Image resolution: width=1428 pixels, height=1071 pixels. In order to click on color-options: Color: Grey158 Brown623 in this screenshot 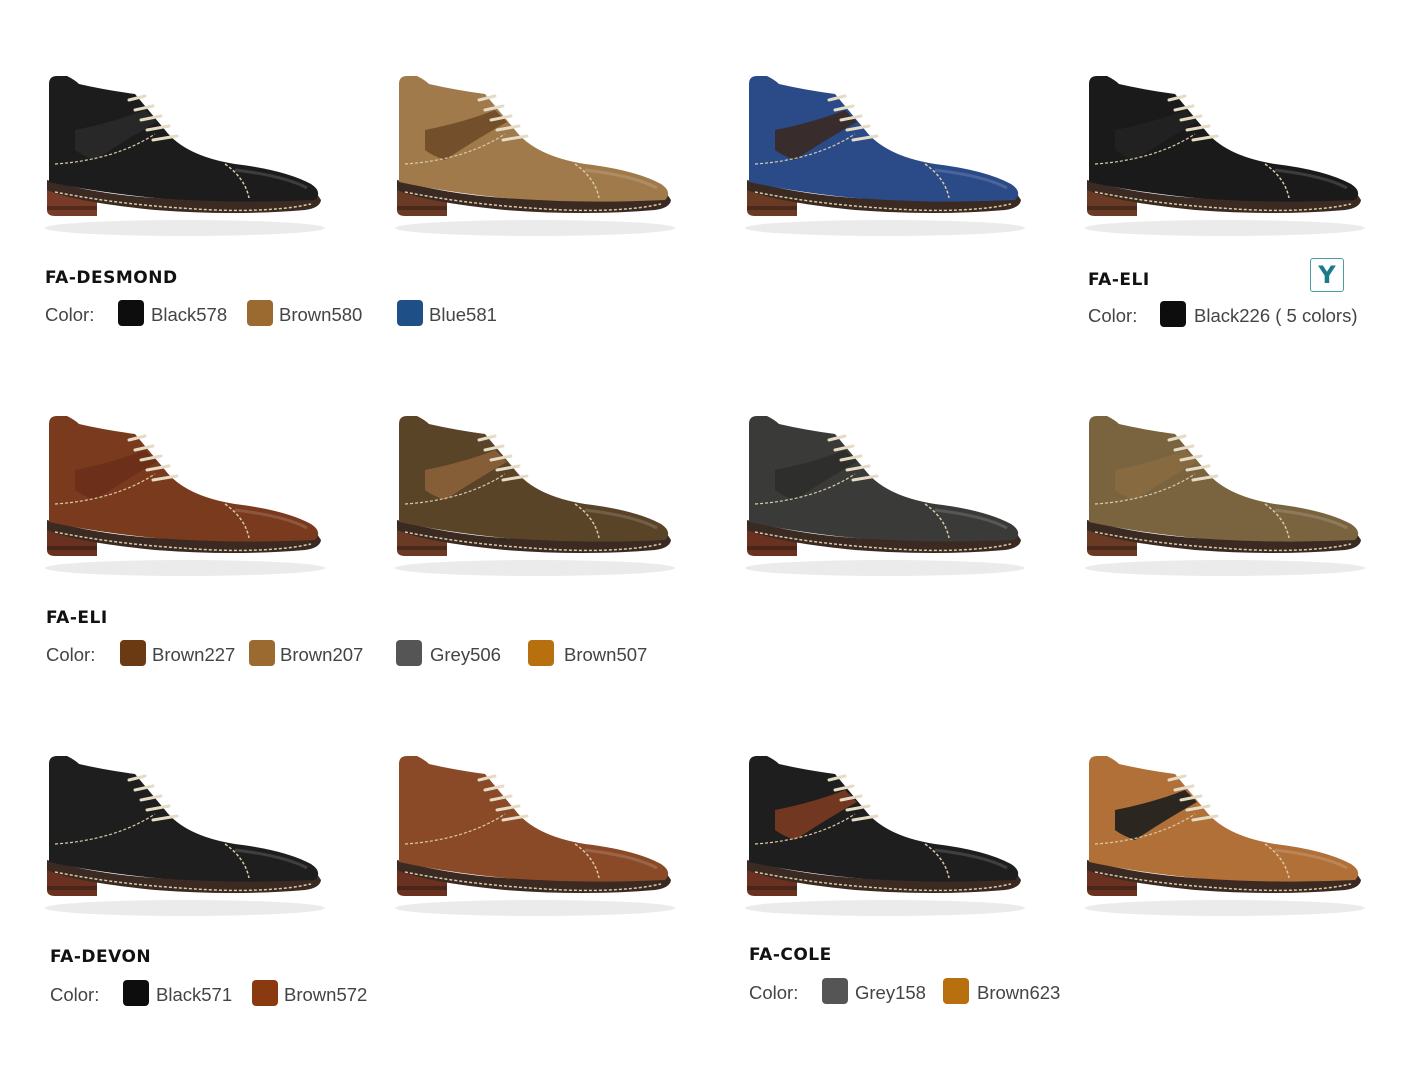, I will do `click(929, 993)`.